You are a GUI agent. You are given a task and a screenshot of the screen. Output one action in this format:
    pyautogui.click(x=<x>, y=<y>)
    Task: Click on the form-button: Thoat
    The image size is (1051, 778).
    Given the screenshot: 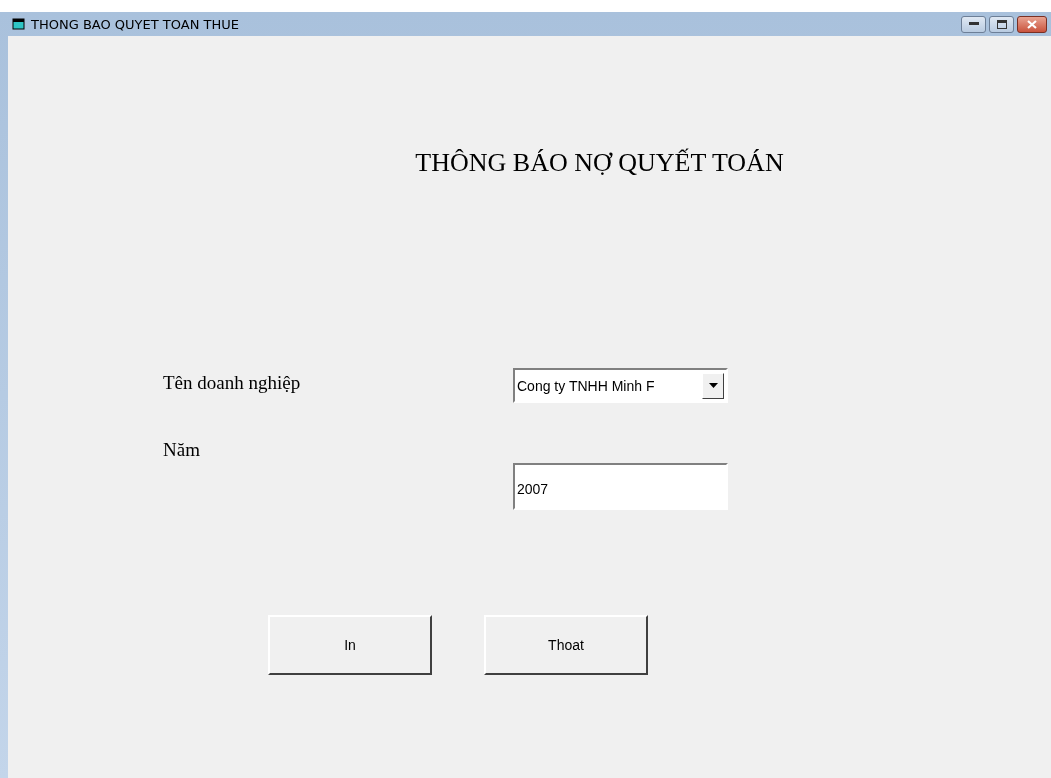 What is the action you would take?
    pyautogui.click(x=566, y=645)
    